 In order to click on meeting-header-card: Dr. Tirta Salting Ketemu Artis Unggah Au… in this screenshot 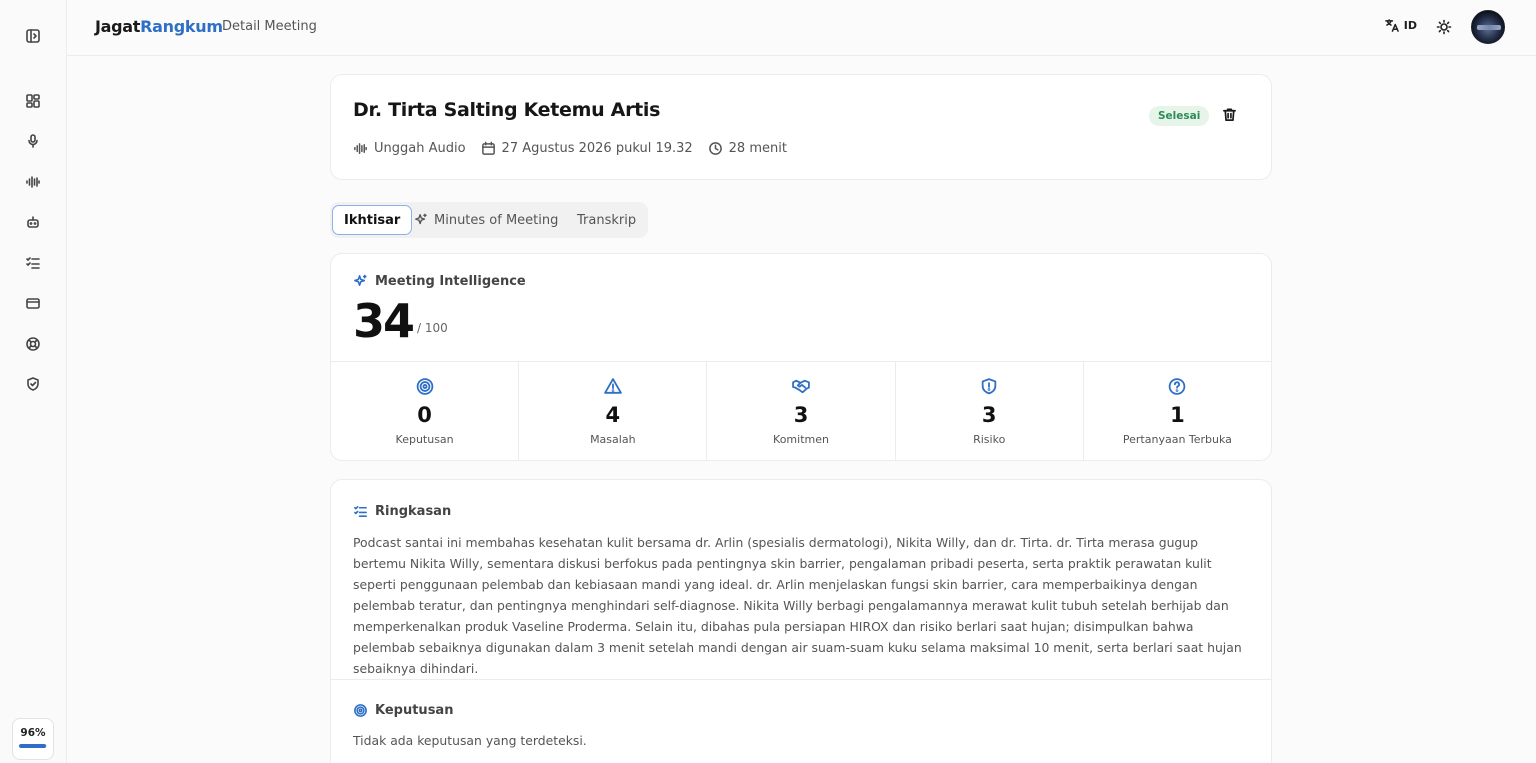, I will do `click(801, 127)`.